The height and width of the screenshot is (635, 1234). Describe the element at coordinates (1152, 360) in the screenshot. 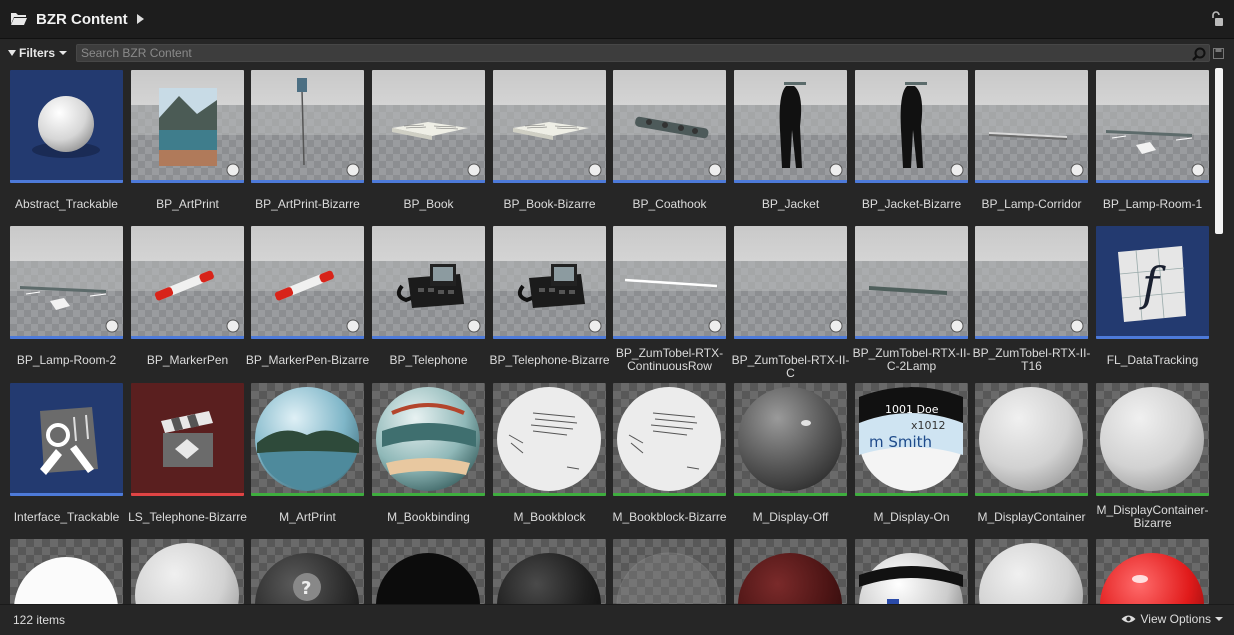

I see `asset-label: FL_DataTracking` at that location.